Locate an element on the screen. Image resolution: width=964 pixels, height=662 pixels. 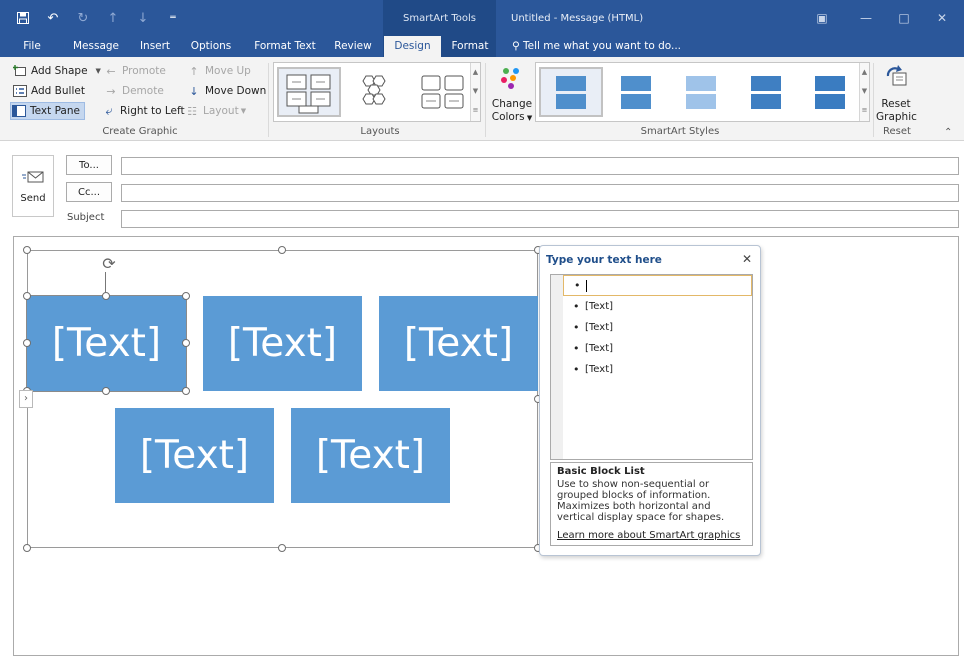
ribbon-display-options-icon: ▣ is located at coordinates (822, 18).